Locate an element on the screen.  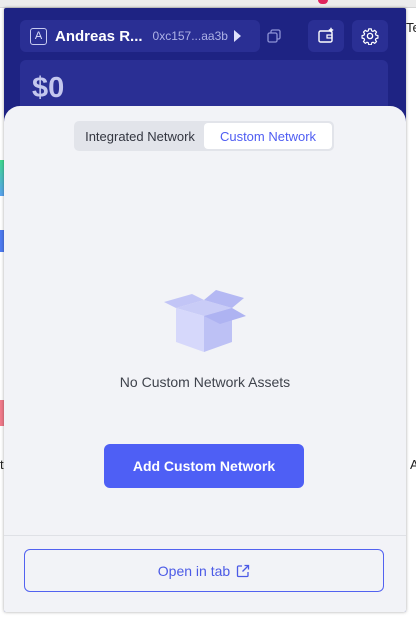
wallet-add-icon is located at coordinates (326, 35).